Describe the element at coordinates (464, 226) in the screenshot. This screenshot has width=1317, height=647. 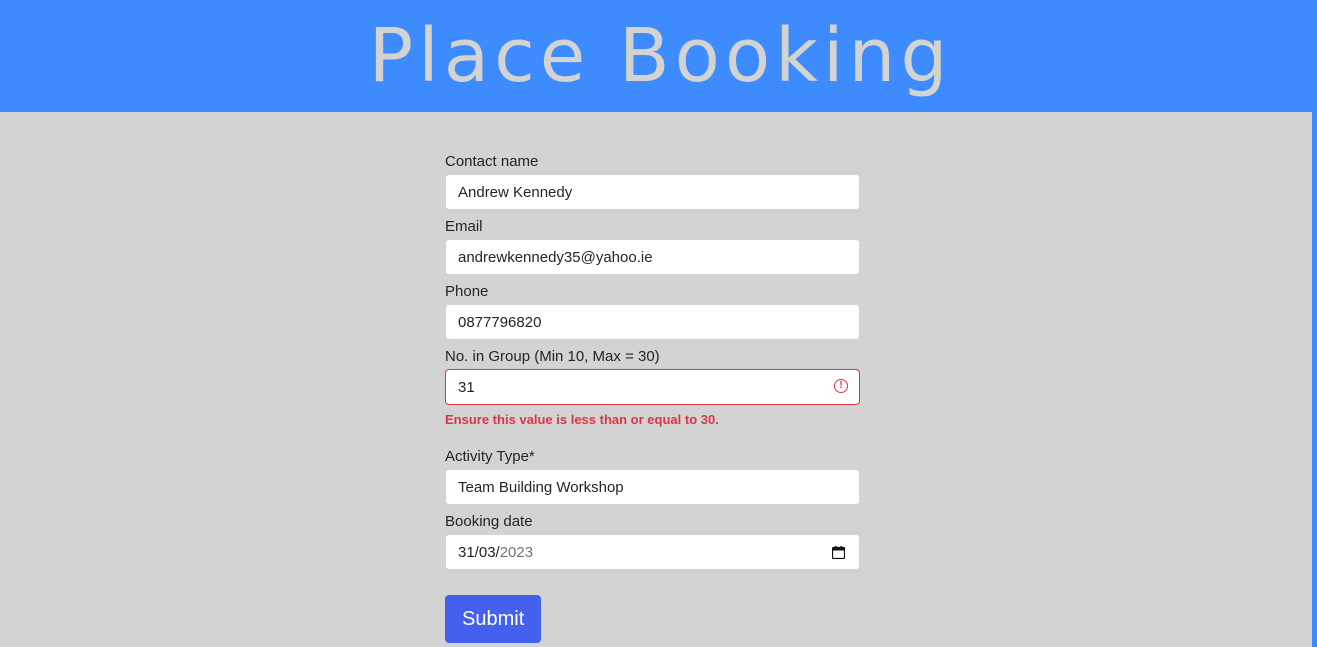
I see `email-label: Email` at that location.